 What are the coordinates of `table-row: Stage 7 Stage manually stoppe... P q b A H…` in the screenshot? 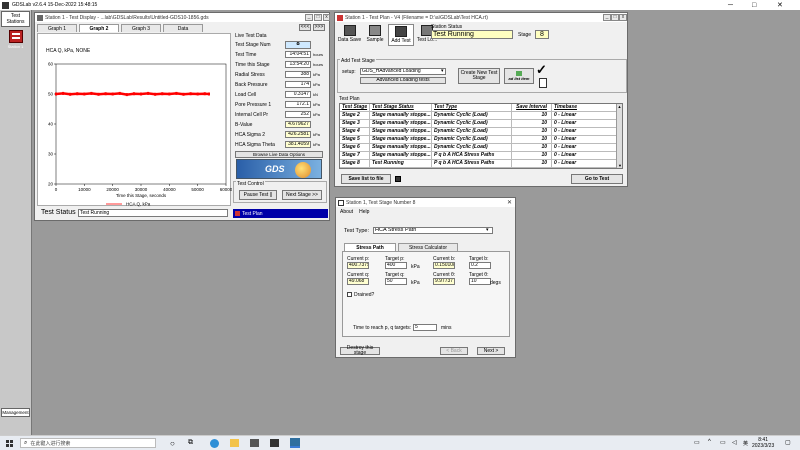 It's located at (481, 156).